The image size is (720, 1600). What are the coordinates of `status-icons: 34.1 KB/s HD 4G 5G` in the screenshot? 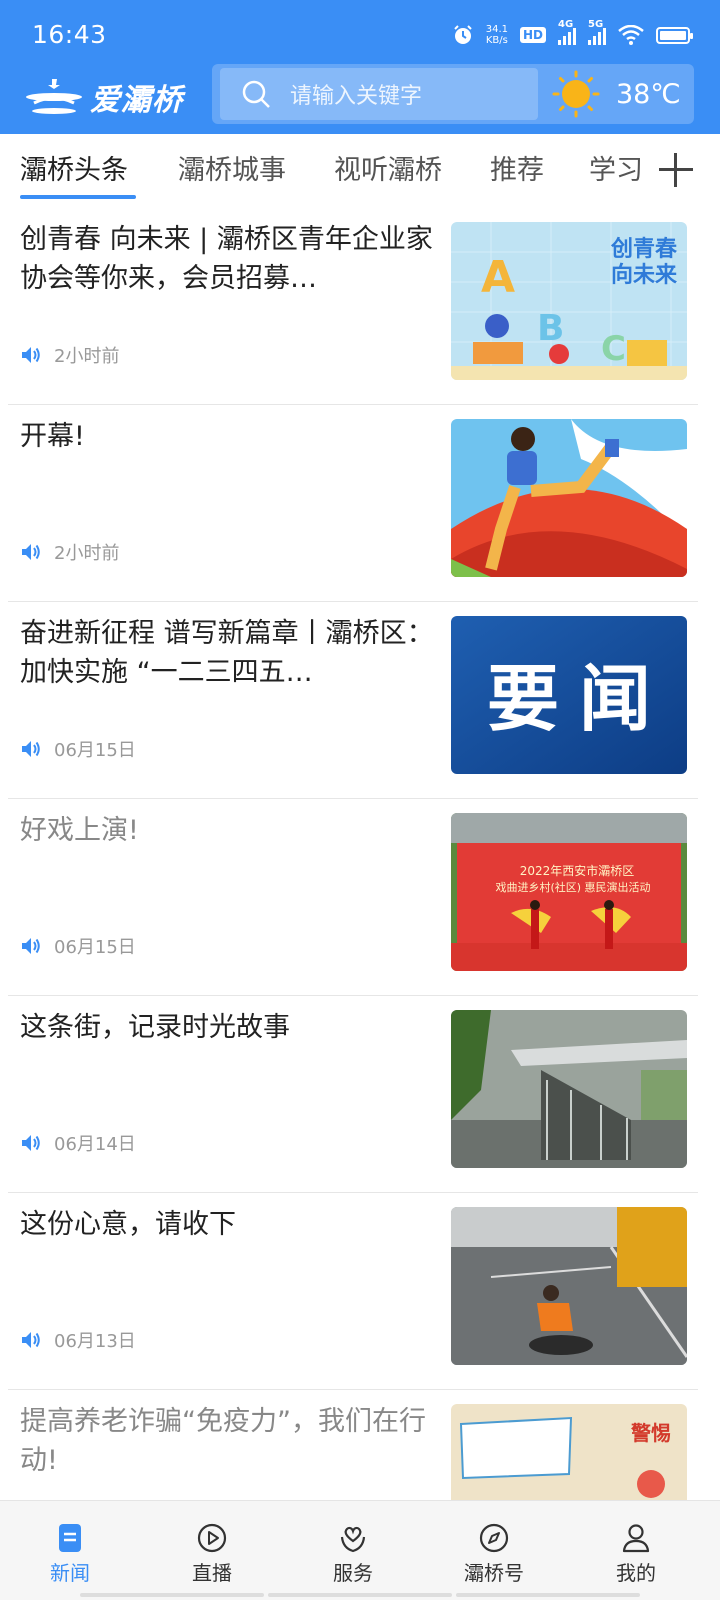 It's located at (572, 34).